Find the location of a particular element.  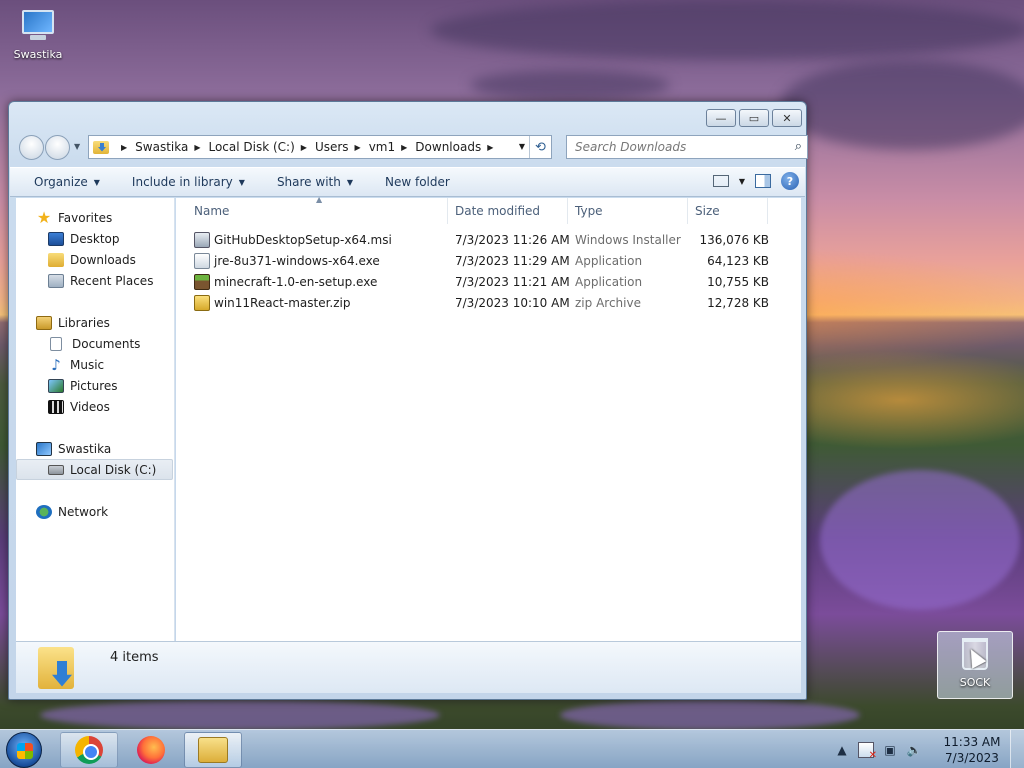

close-button: ✕ is located at coordinates (787, 118).